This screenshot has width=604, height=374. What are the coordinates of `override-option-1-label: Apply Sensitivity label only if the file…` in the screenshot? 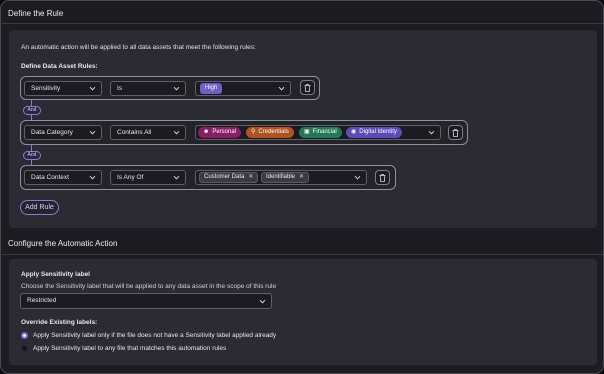 It's located at (154, 335).